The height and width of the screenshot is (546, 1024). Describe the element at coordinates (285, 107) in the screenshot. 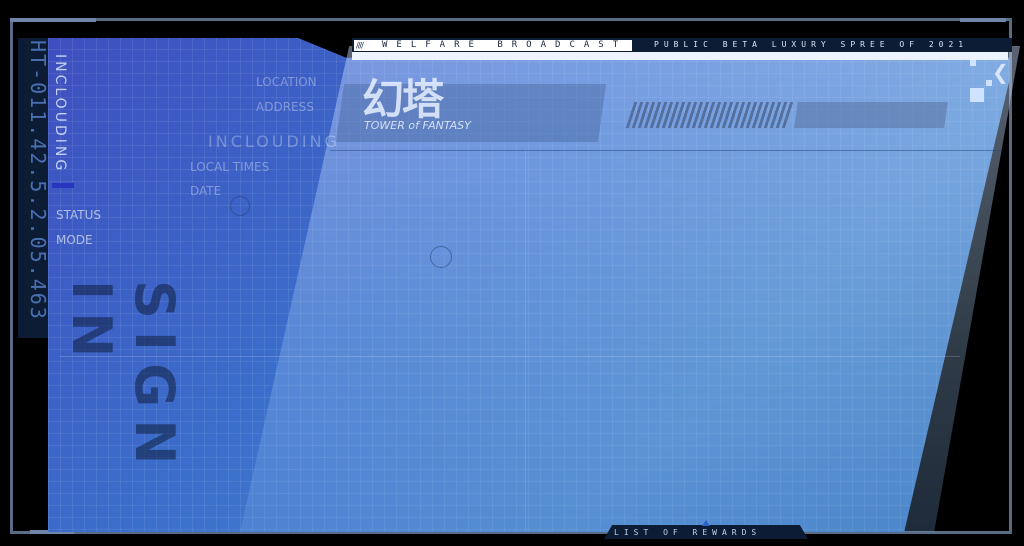

I see `address-label: ADDRESS` at that location.